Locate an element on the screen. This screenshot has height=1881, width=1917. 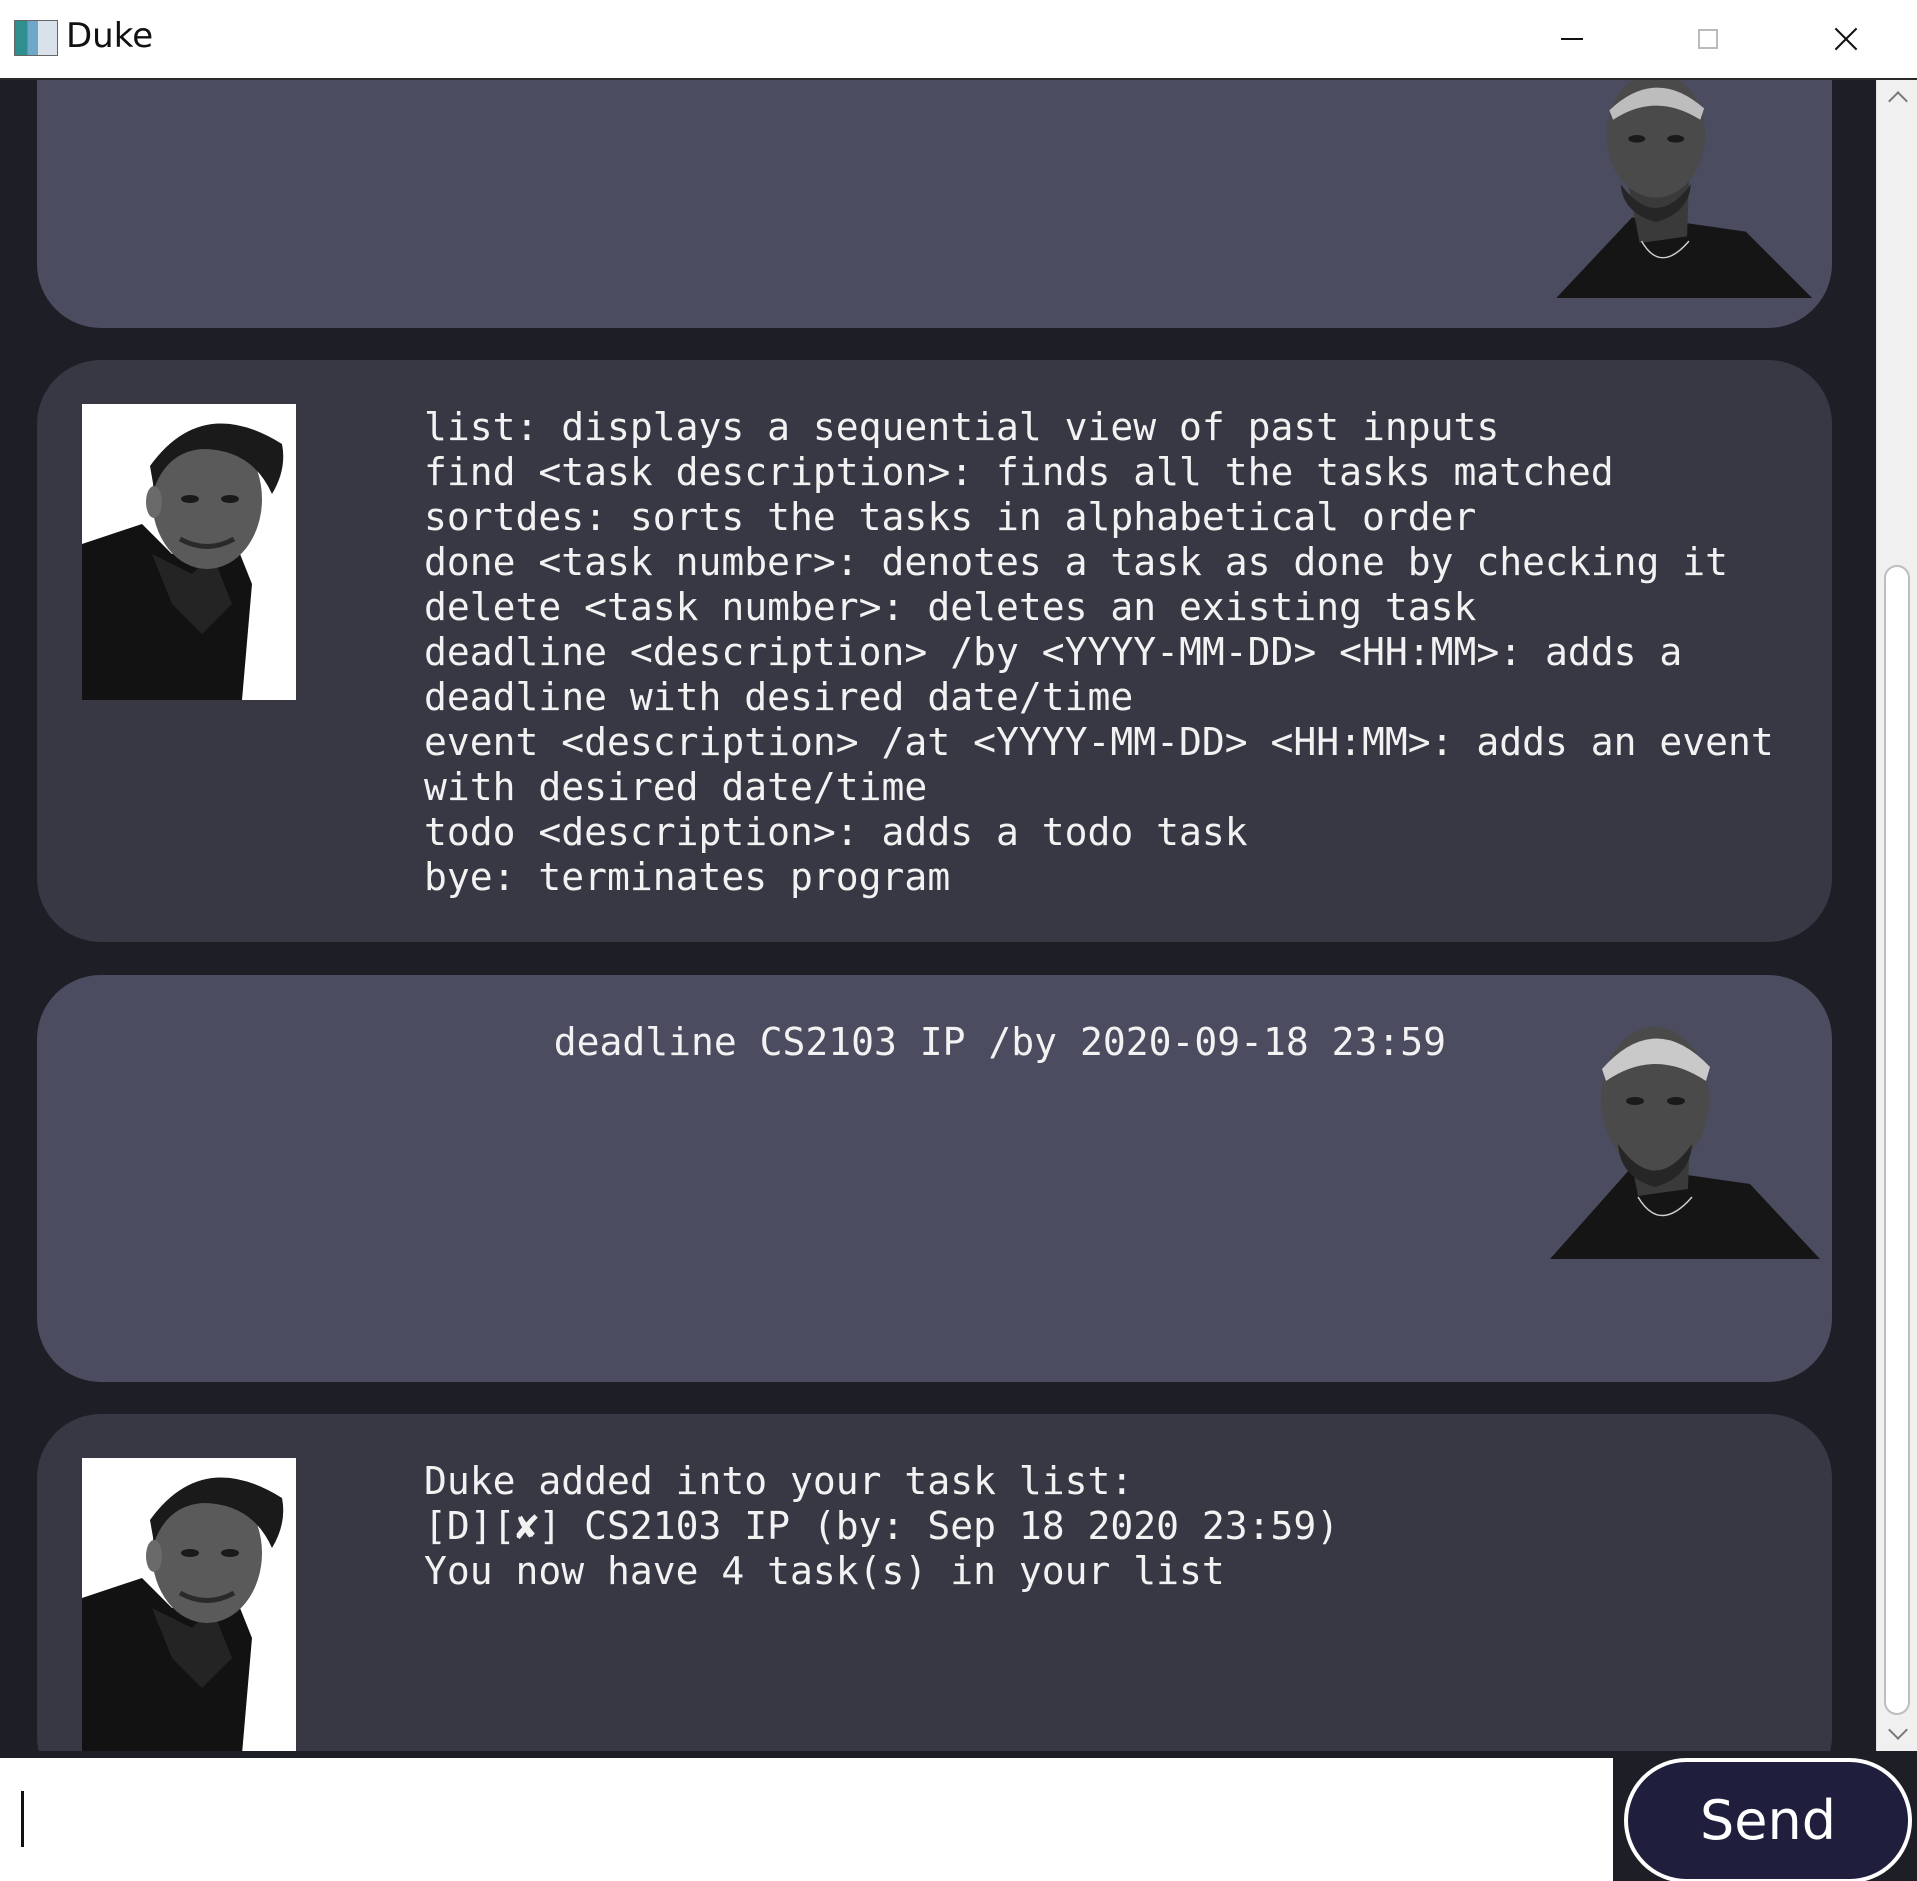
text-caret is located at coordinates (22, 1819).